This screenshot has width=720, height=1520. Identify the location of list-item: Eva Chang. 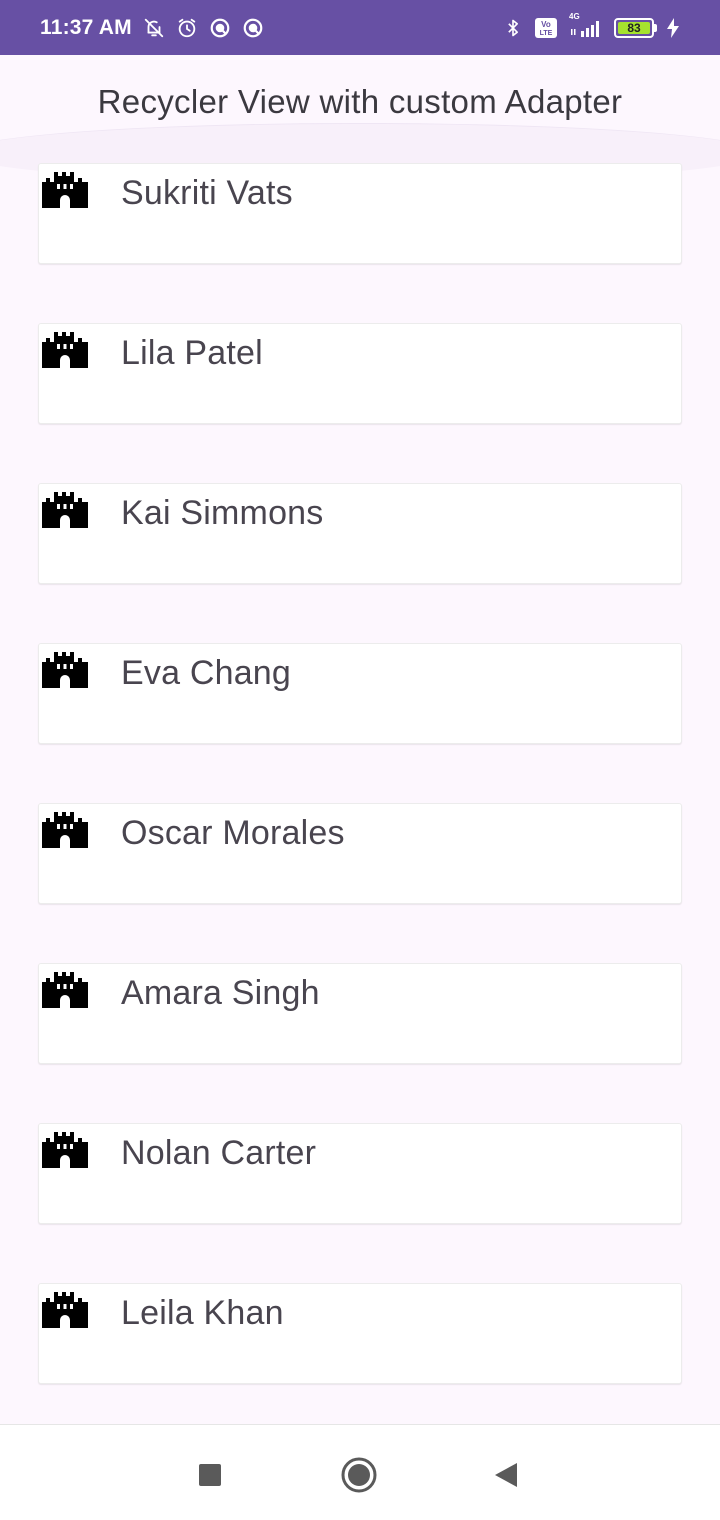
(360, 693).